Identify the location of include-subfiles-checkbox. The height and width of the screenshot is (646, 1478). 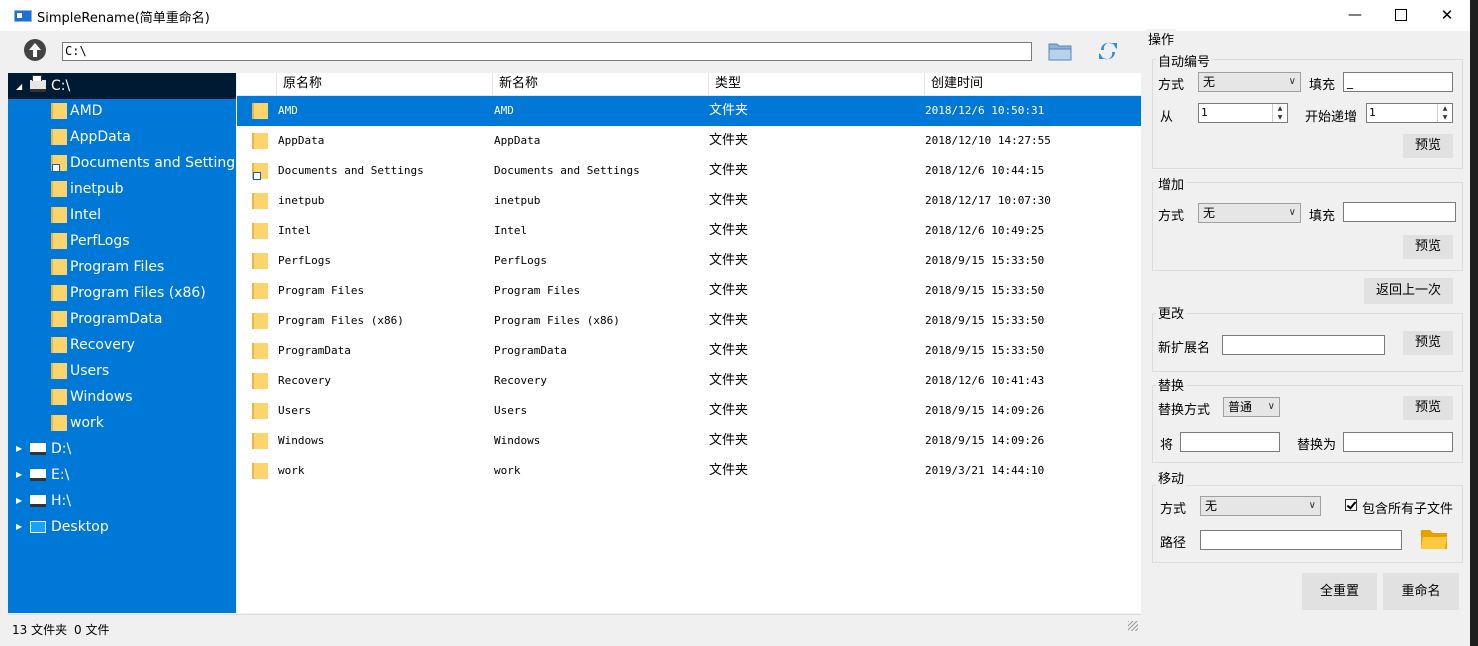
(1351, 505).